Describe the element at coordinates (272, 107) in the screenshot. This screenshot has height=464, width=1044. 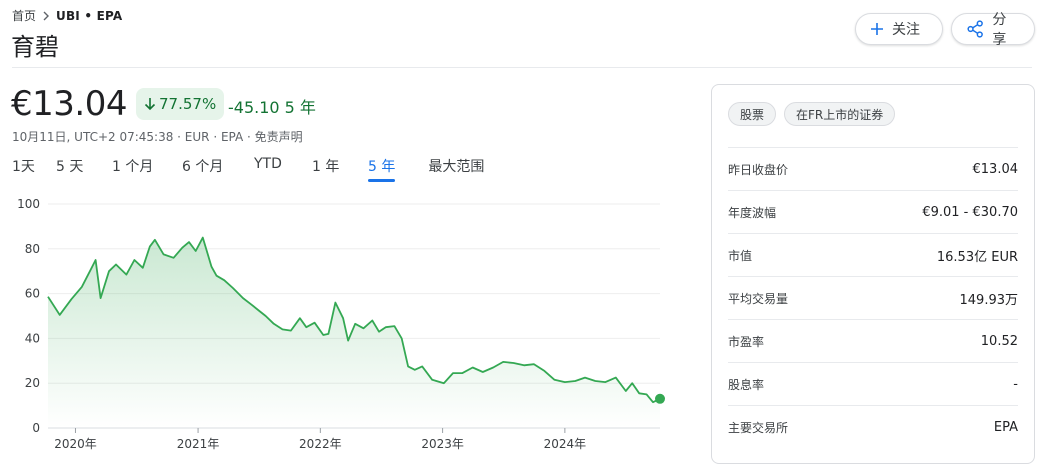
I see `change-absolute: -45.10 5 年` at that location.